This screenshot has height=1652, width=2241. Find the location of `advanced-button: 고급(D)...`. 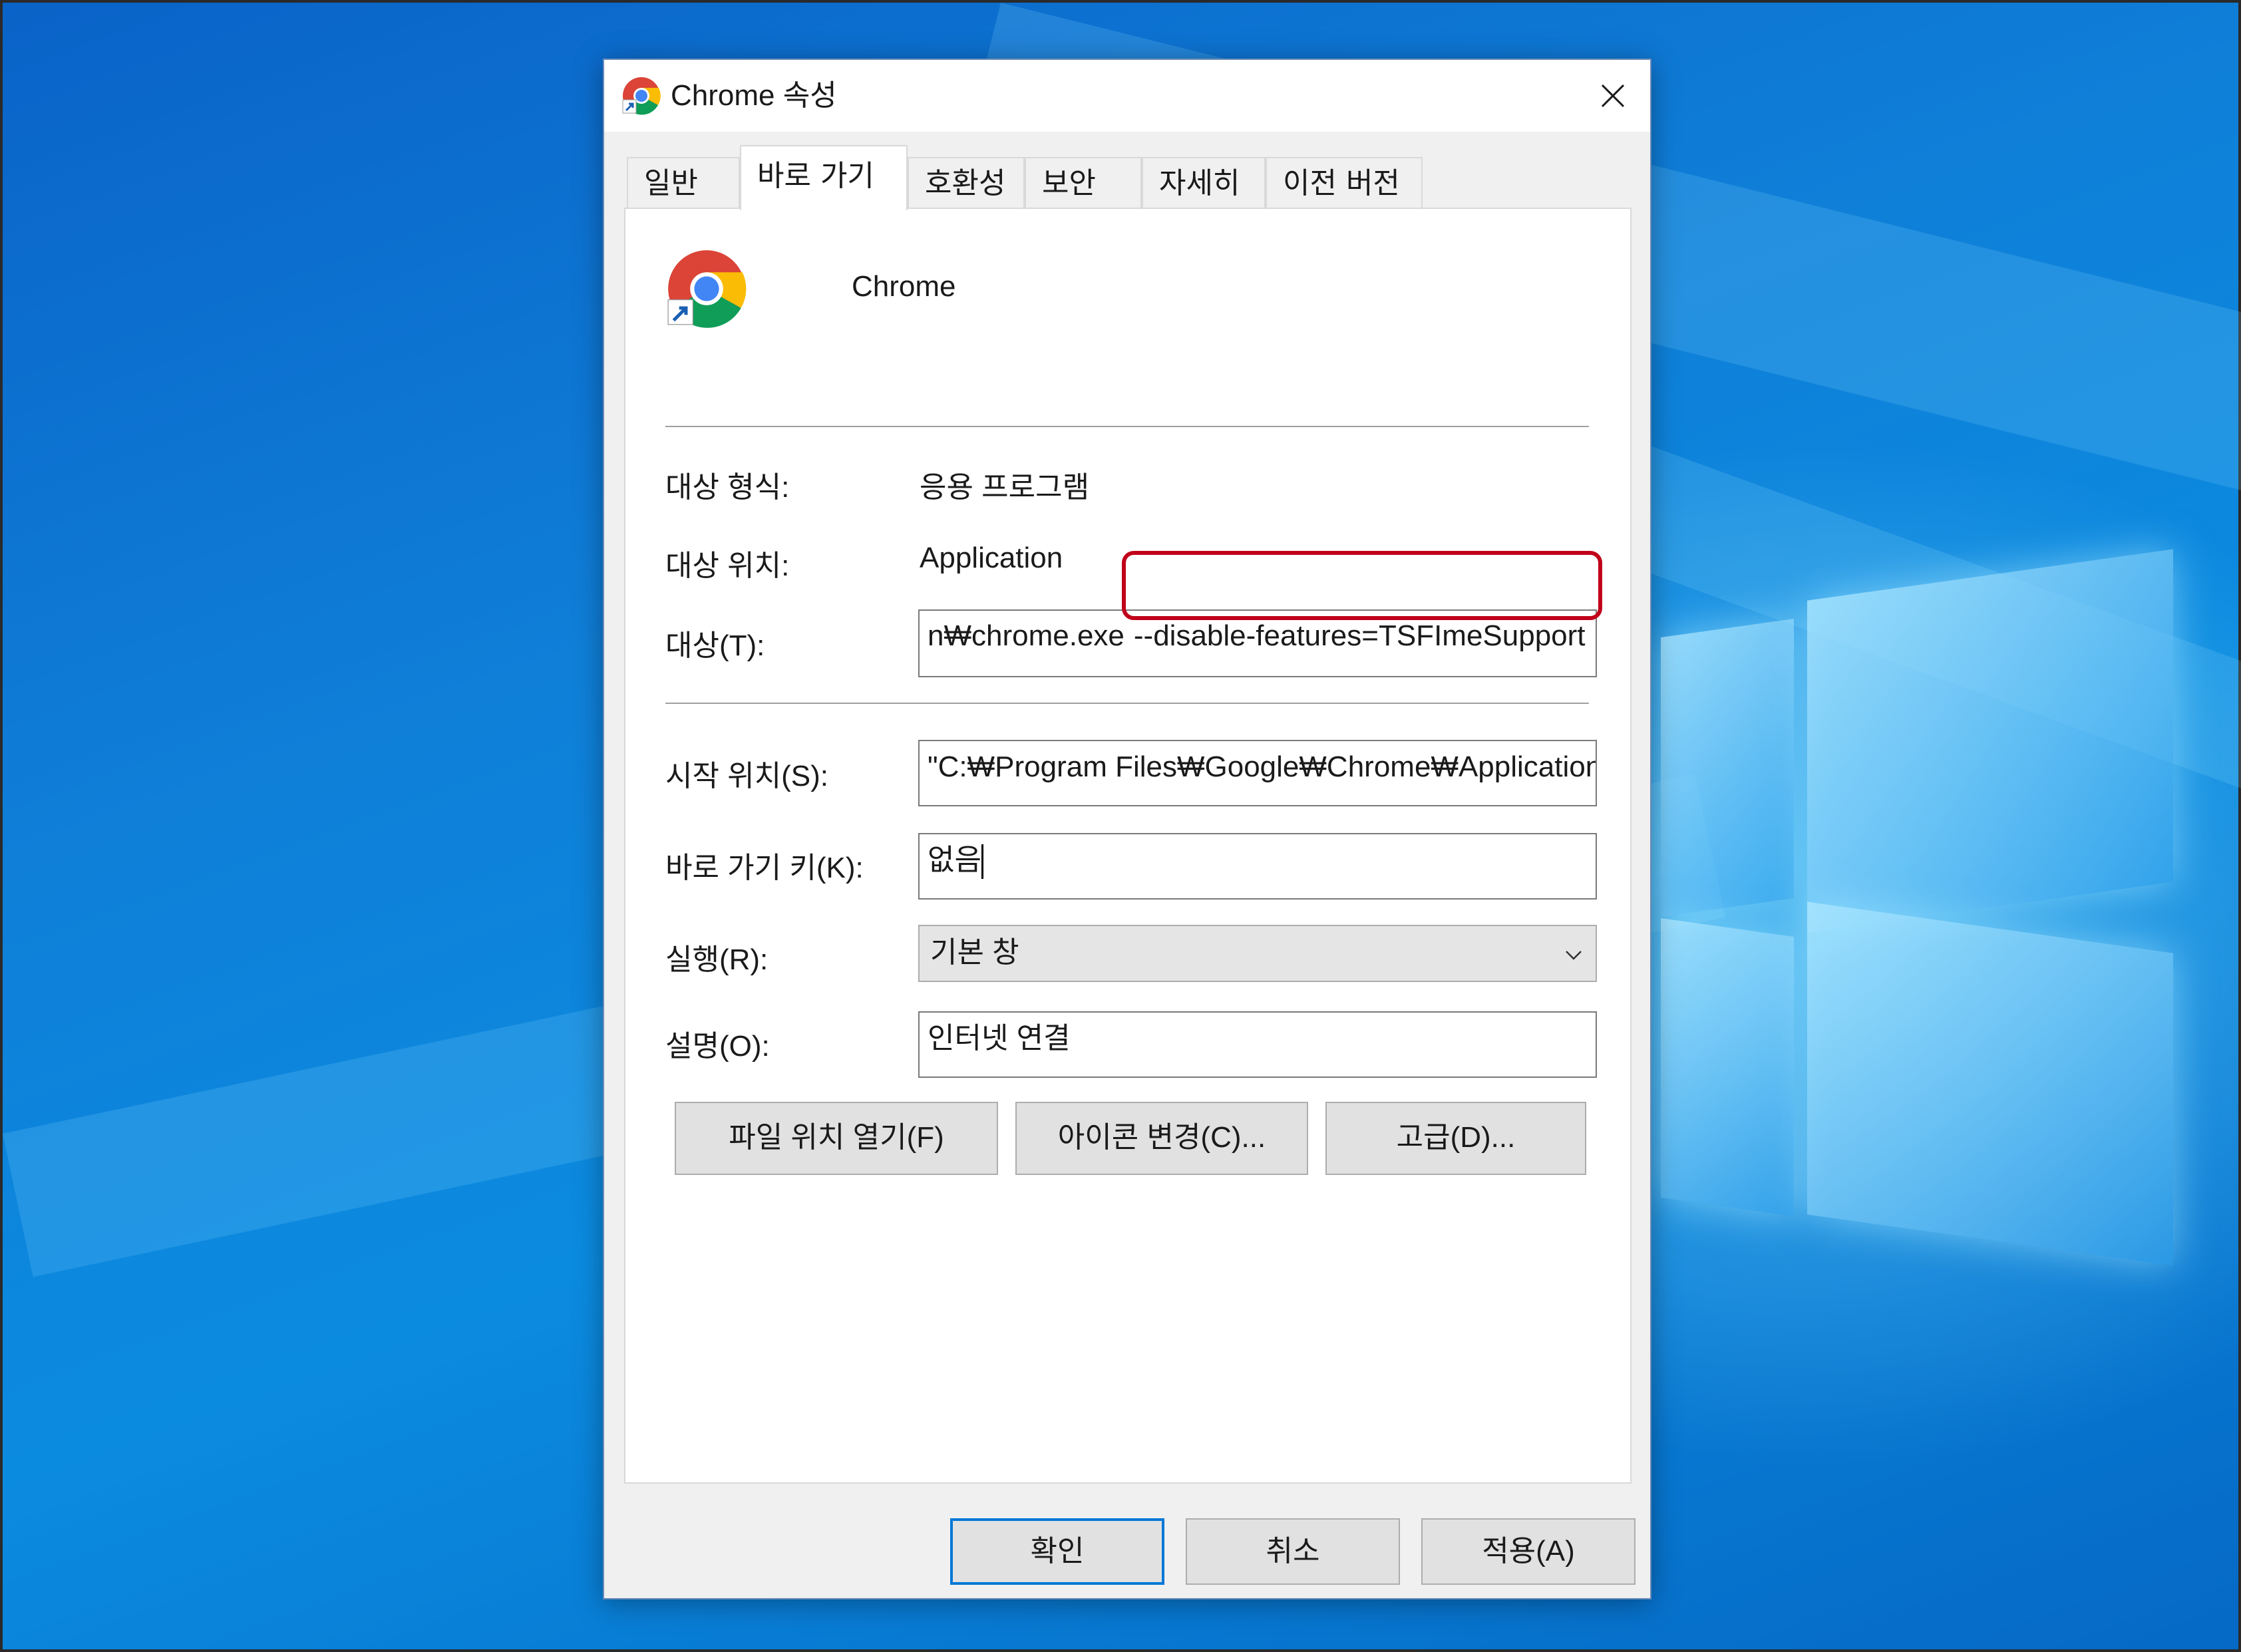

advanced-button: 고급(D)... is located at coordinates (1455, 1139).